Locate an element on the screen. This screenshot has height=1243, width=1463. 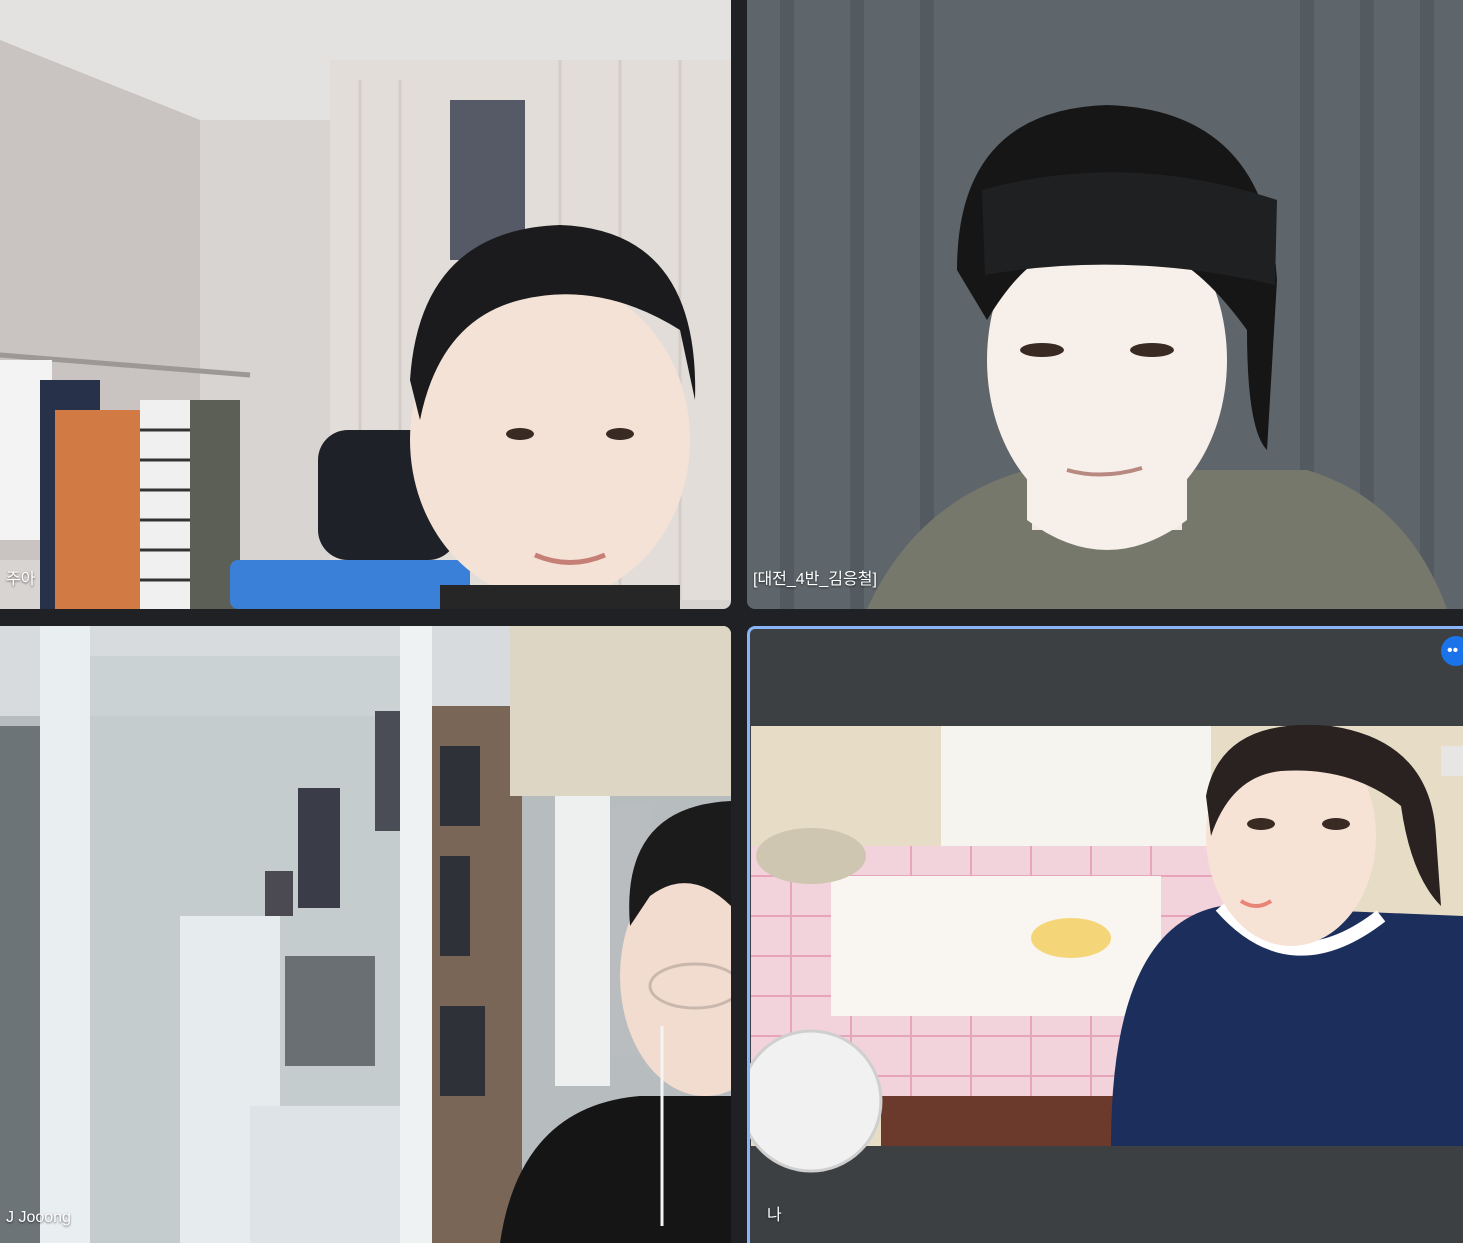
participant-name: [대전_4반_김응철] is located at coordinates (815, 579).